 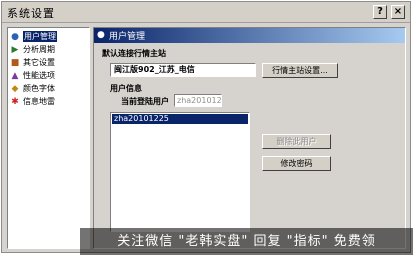 I want to click on sidebar-item-user-management: ● 用户管理, so click(x=33, y=36).